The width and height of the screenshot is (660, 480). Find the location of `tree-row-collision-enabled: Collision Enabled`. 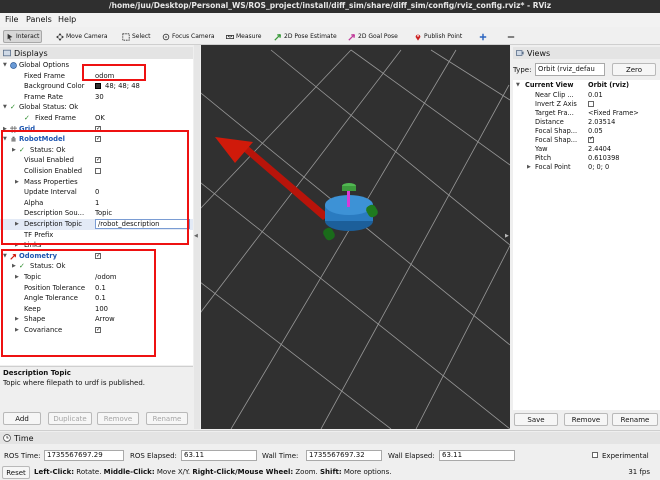

tree-row-collision-enabled: Collision Enabled is located at coordinates (96, 171).